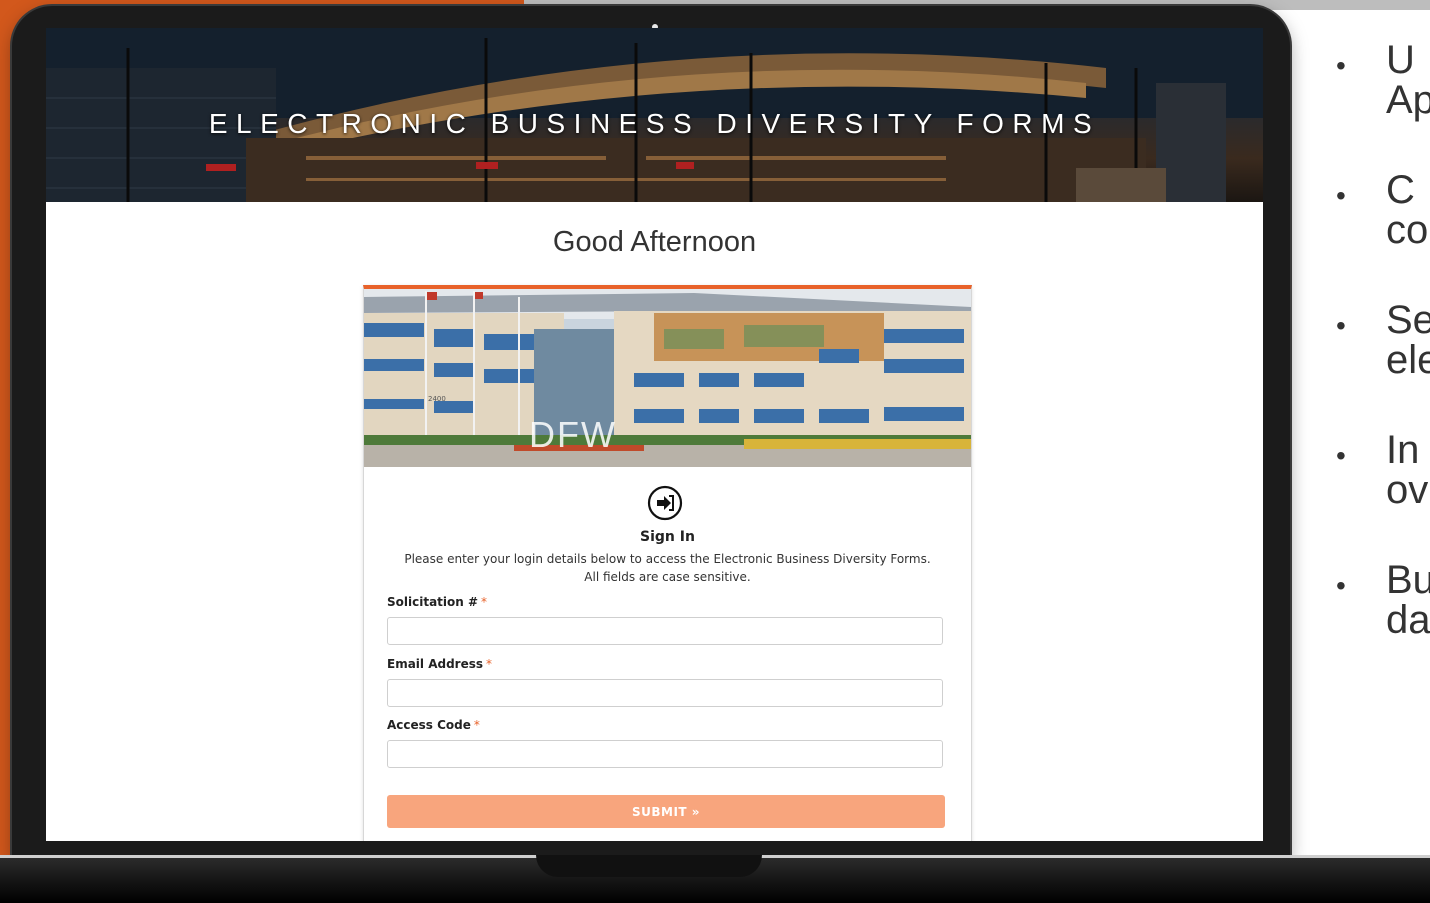  I want to click on bullet-text-line1: In, so click(1403, 450).